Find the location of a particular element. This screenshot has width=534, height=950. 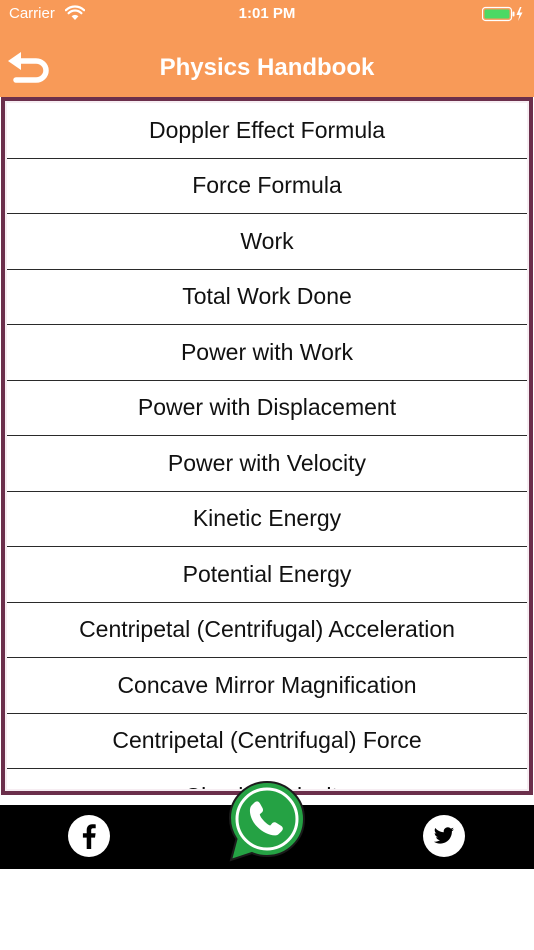

twitter-button is located at coordinates (444, 836).